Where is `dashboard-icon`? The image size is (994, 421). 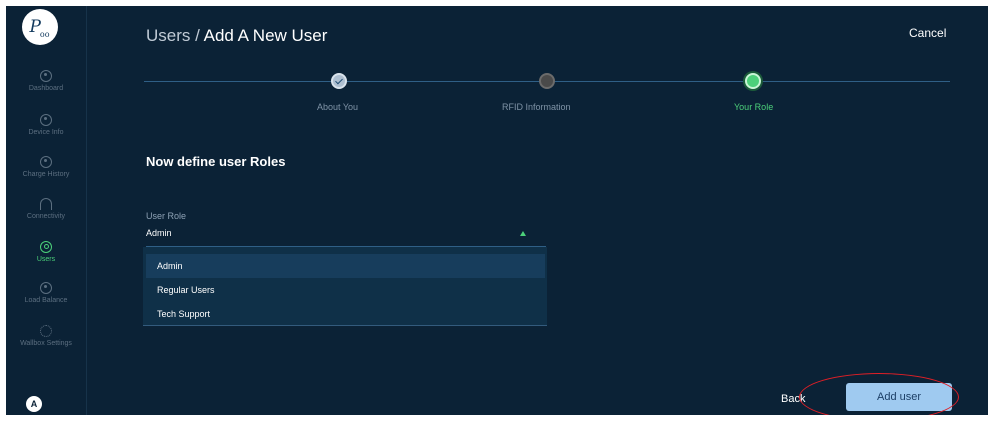 dashboard-icon is located at coordinates (46, 76).